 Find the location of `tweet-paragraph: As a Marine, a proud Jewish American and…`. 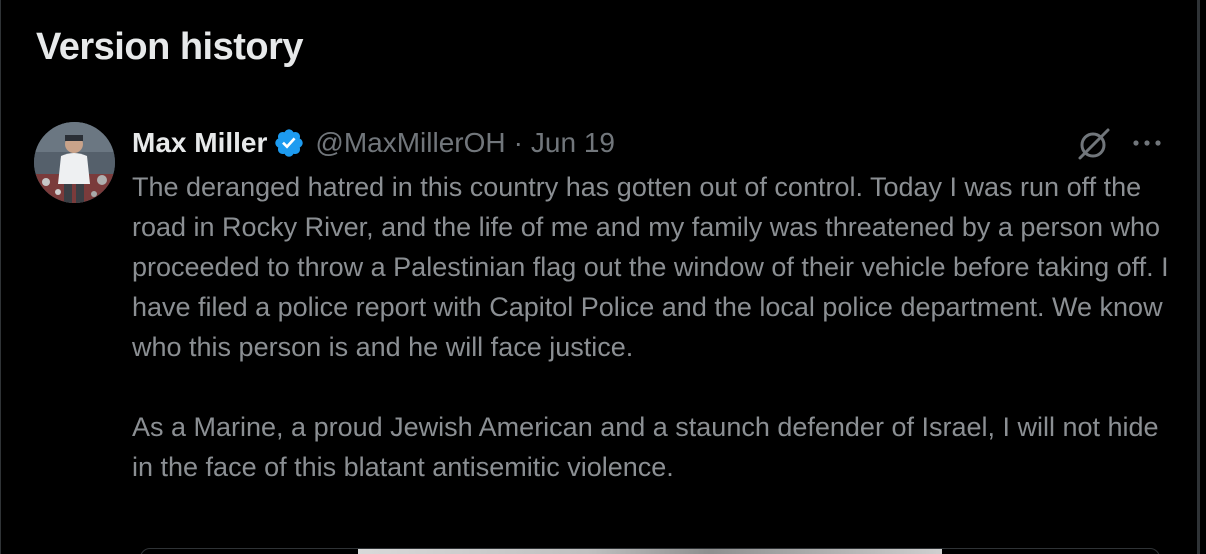

tweet-paragraph: As a Marine, a proud Jewish American and… is located at coordinates (645, 447).